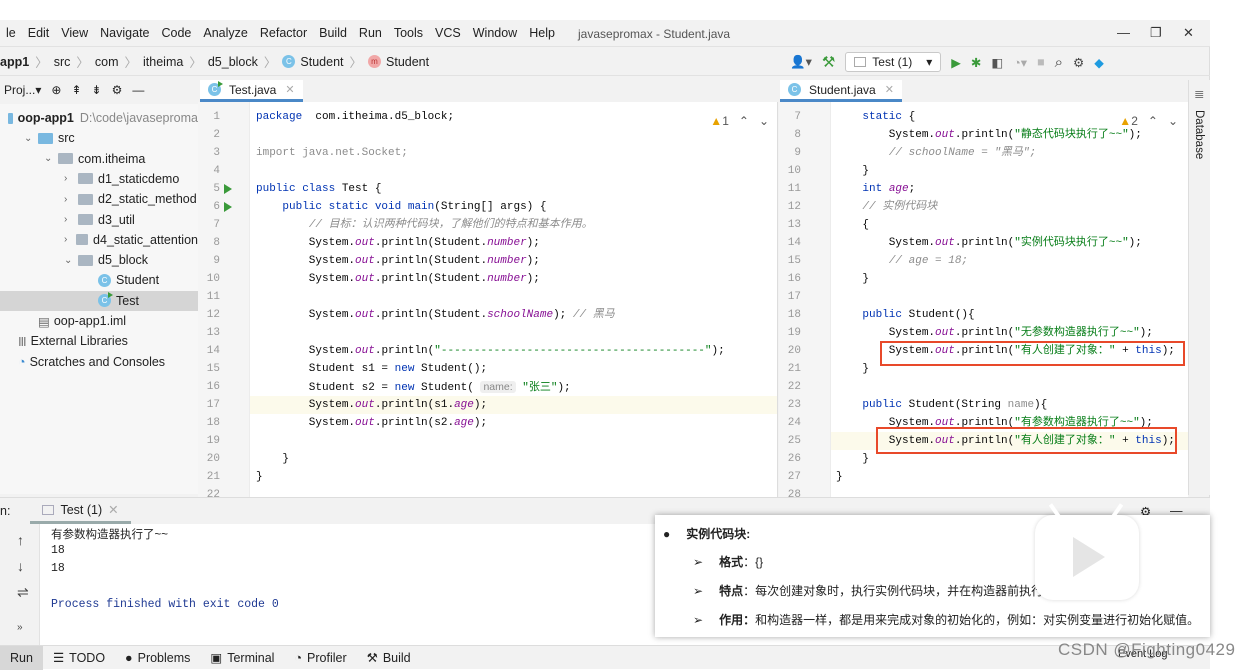  Describe the element at coordinates (99, 220) in the screenshot. I see `tree-item: › d3_util` at that location.